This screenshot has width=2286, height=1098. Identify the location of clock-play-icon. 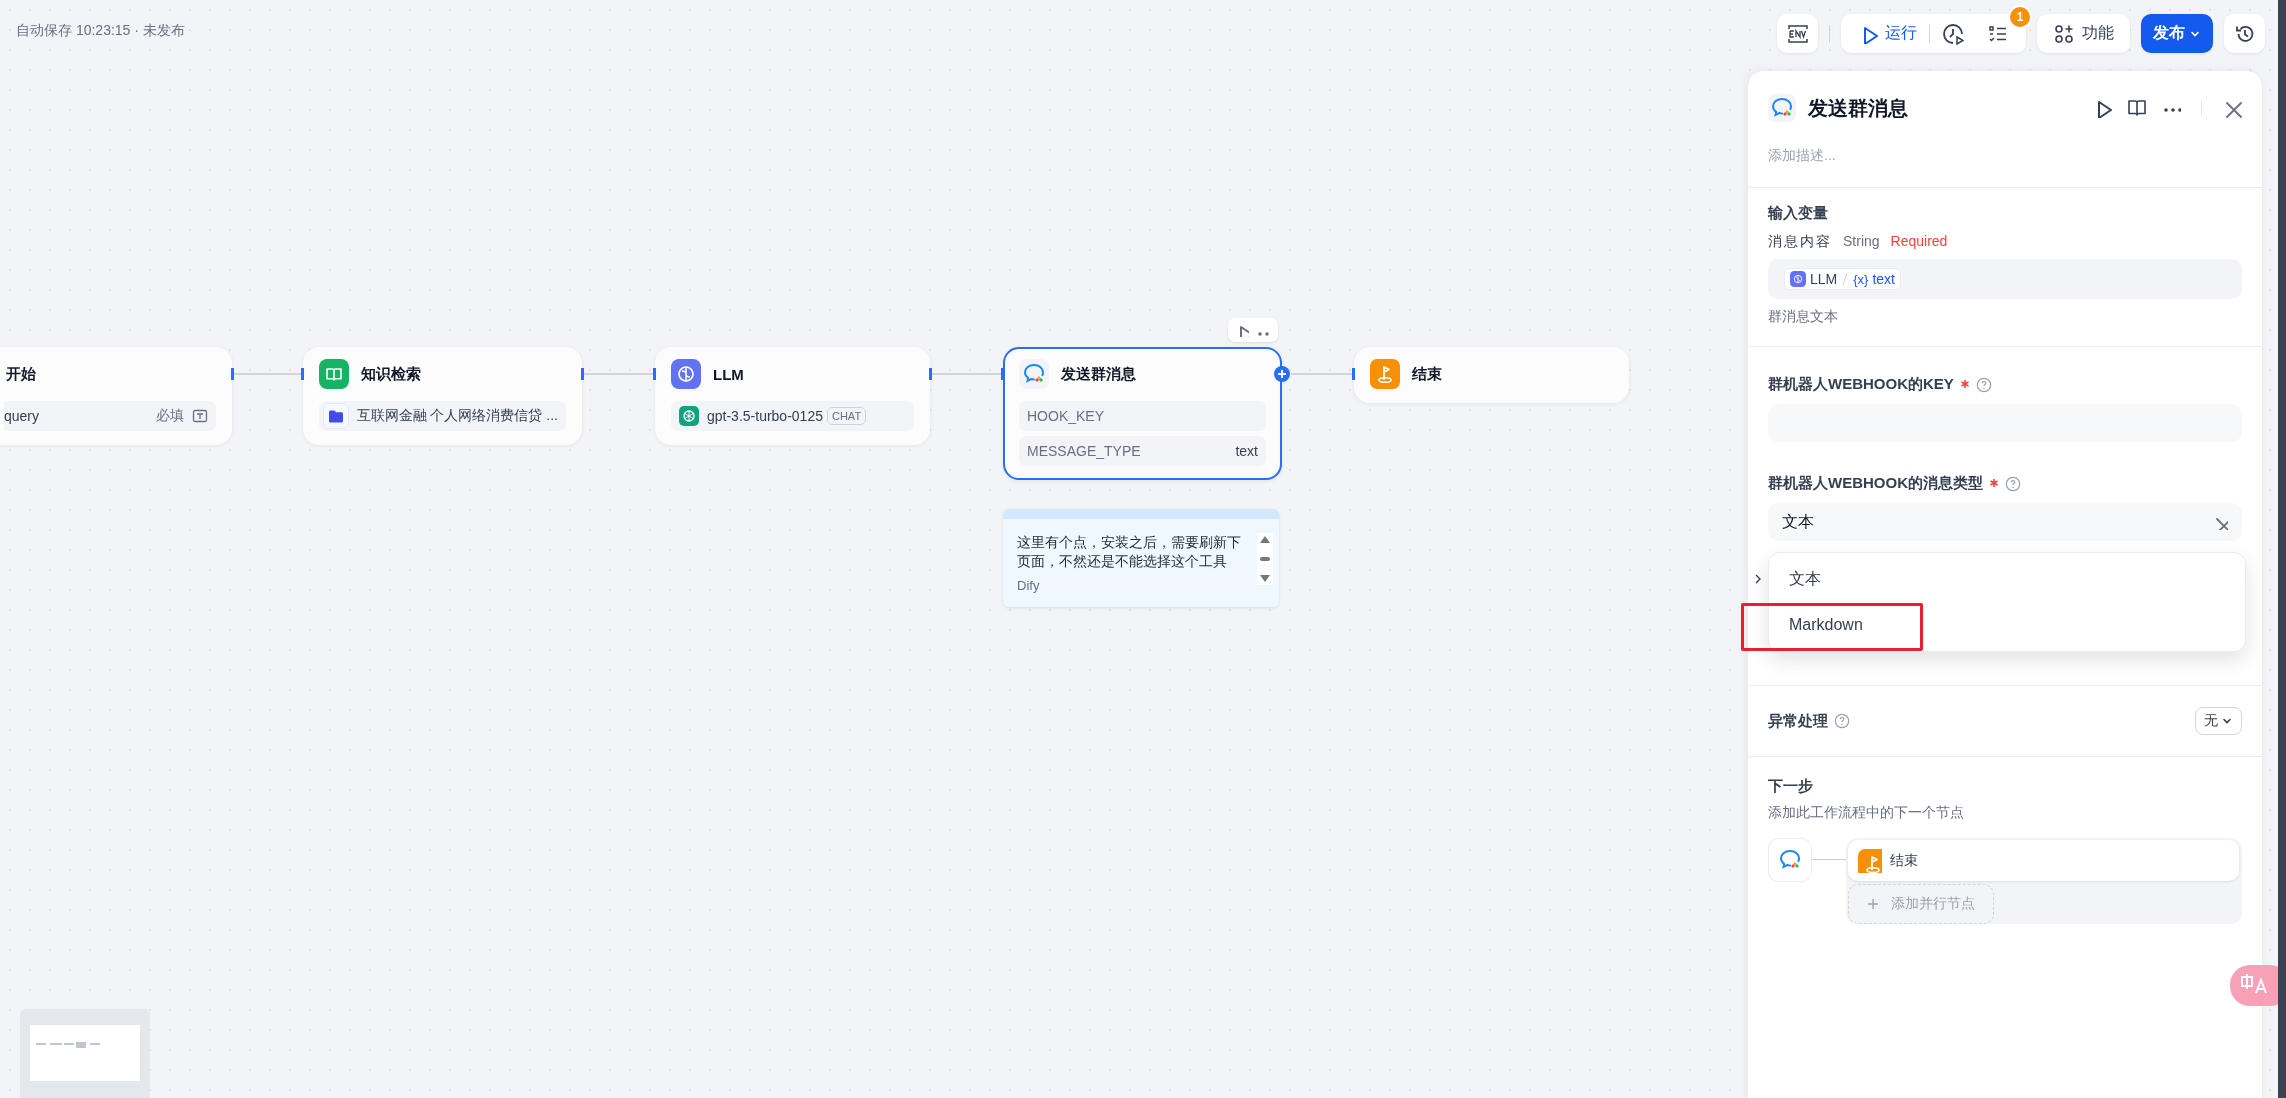
(1953, 33).